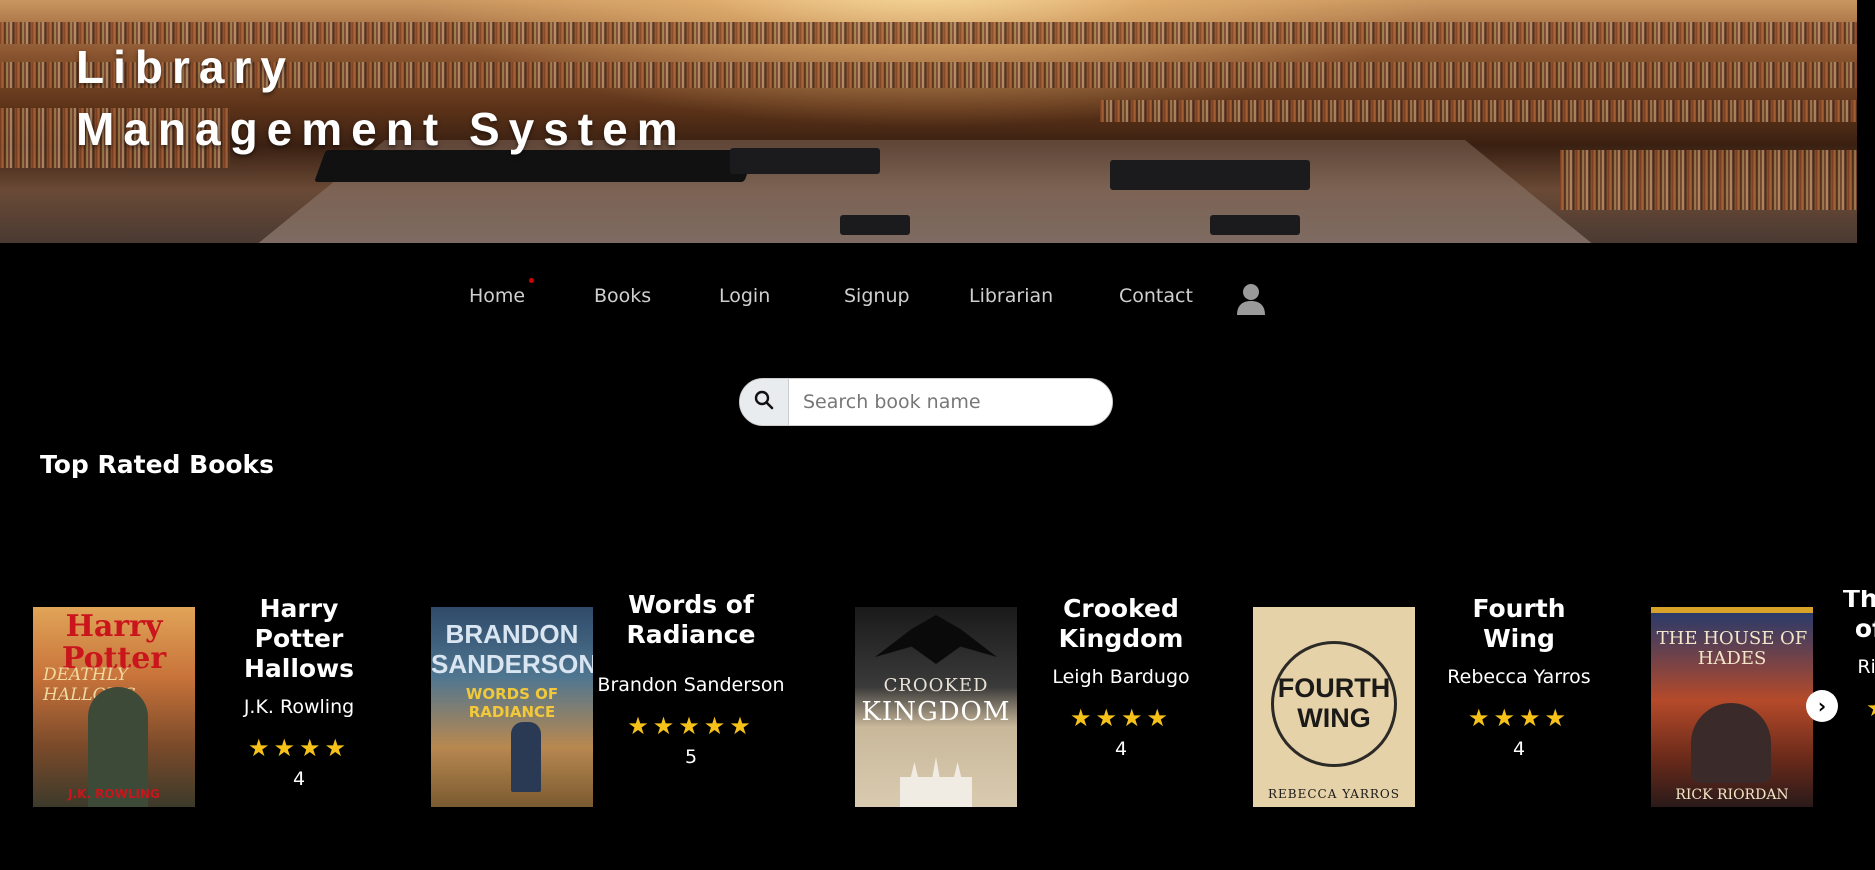  I want to click on book-author: J.K. Rowling, so click(299, 707).